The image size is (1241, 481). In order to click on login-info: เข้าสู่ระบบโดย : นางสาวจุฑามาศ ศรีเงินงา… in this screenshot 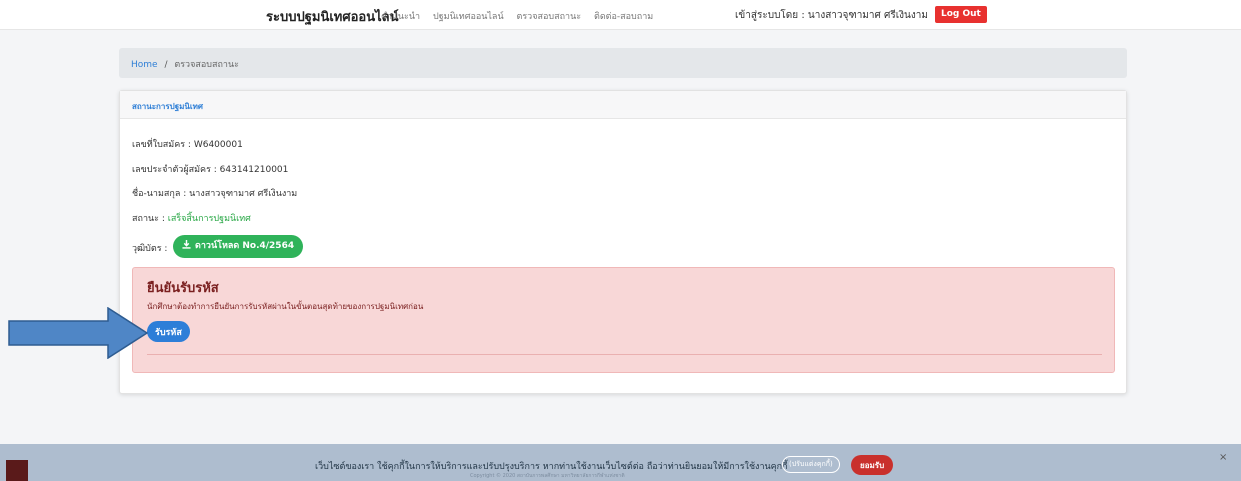, I will do `click(831, 15)`.